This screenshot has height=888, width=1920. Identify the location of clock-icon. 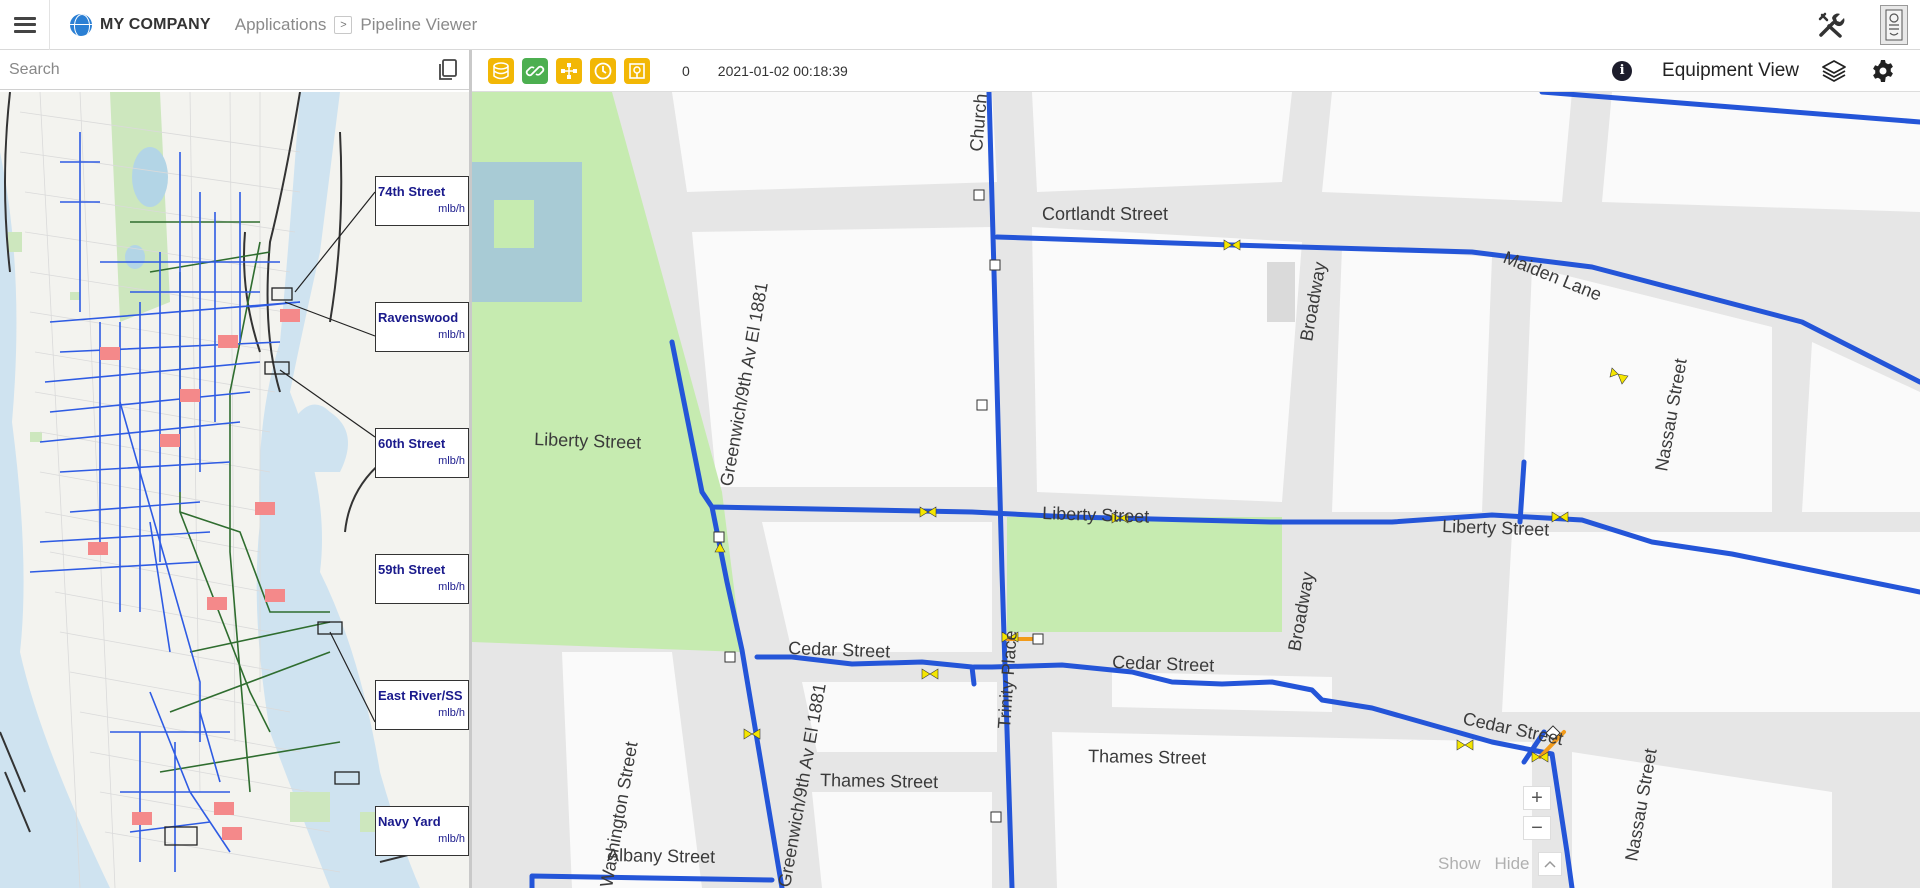
(603, 70).